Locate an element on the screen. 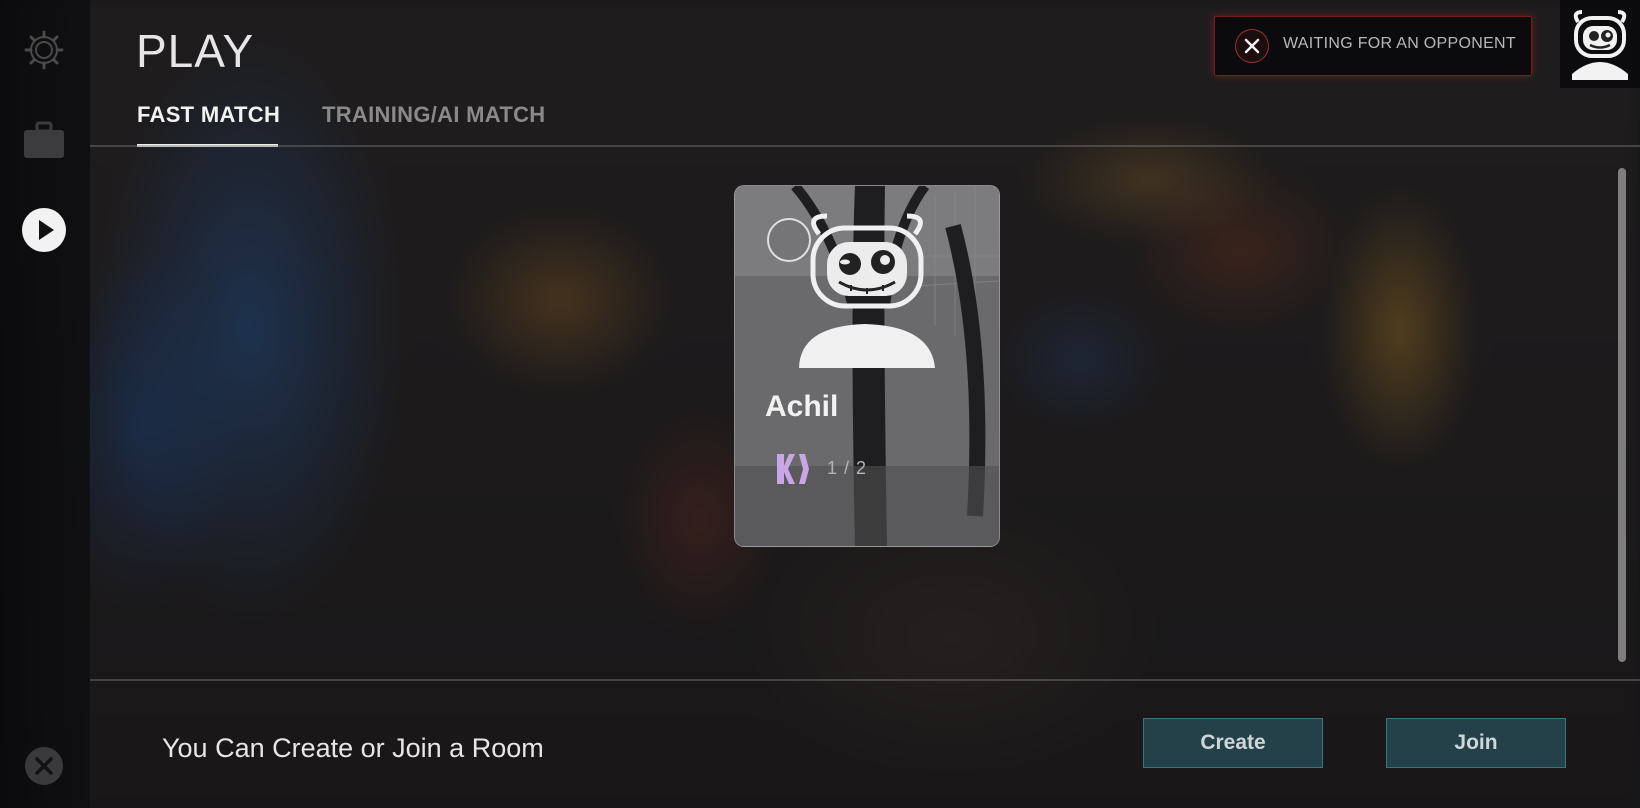 This screenshot has height=808, width=1640. create-room-button: Create is located at coordinates (1233, 743).